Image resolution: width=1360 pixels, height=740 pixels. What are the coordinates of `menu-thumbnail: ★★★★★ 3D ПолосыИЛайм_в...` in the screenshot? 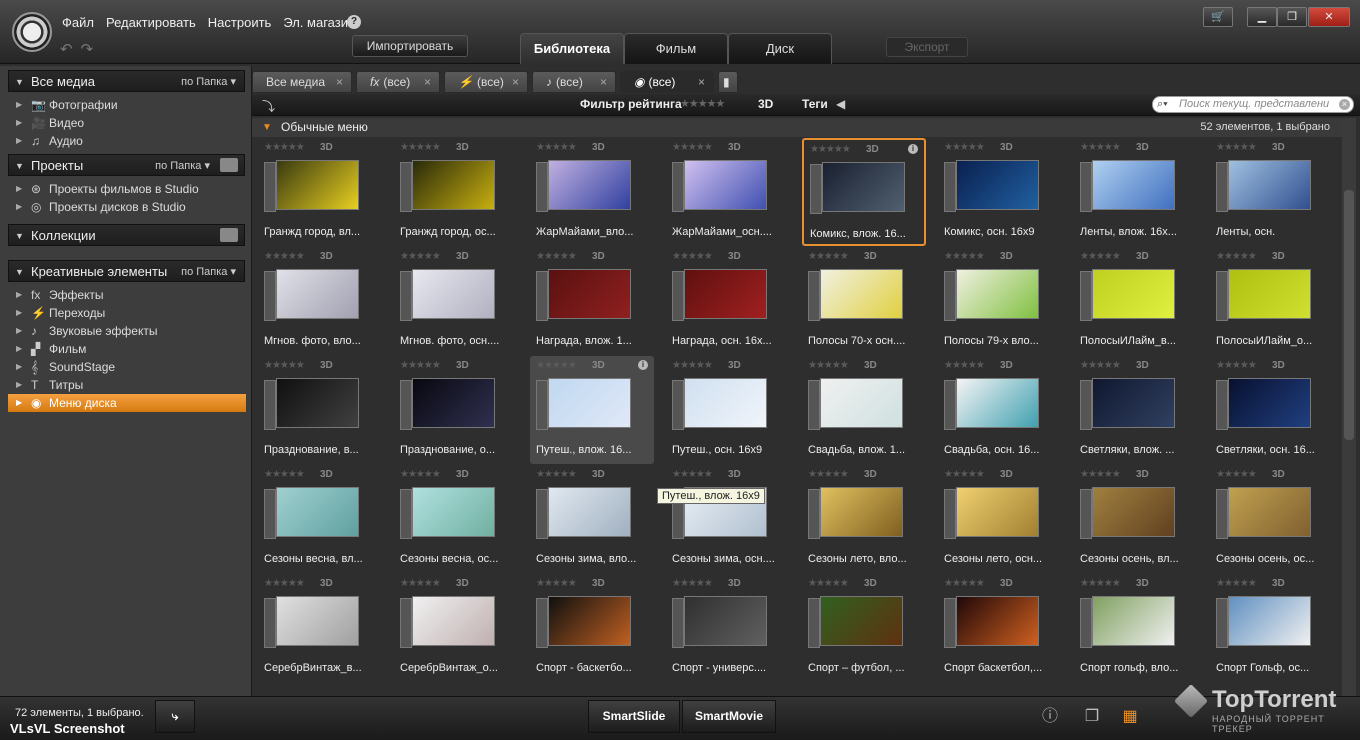 It's located at (1136, 301).